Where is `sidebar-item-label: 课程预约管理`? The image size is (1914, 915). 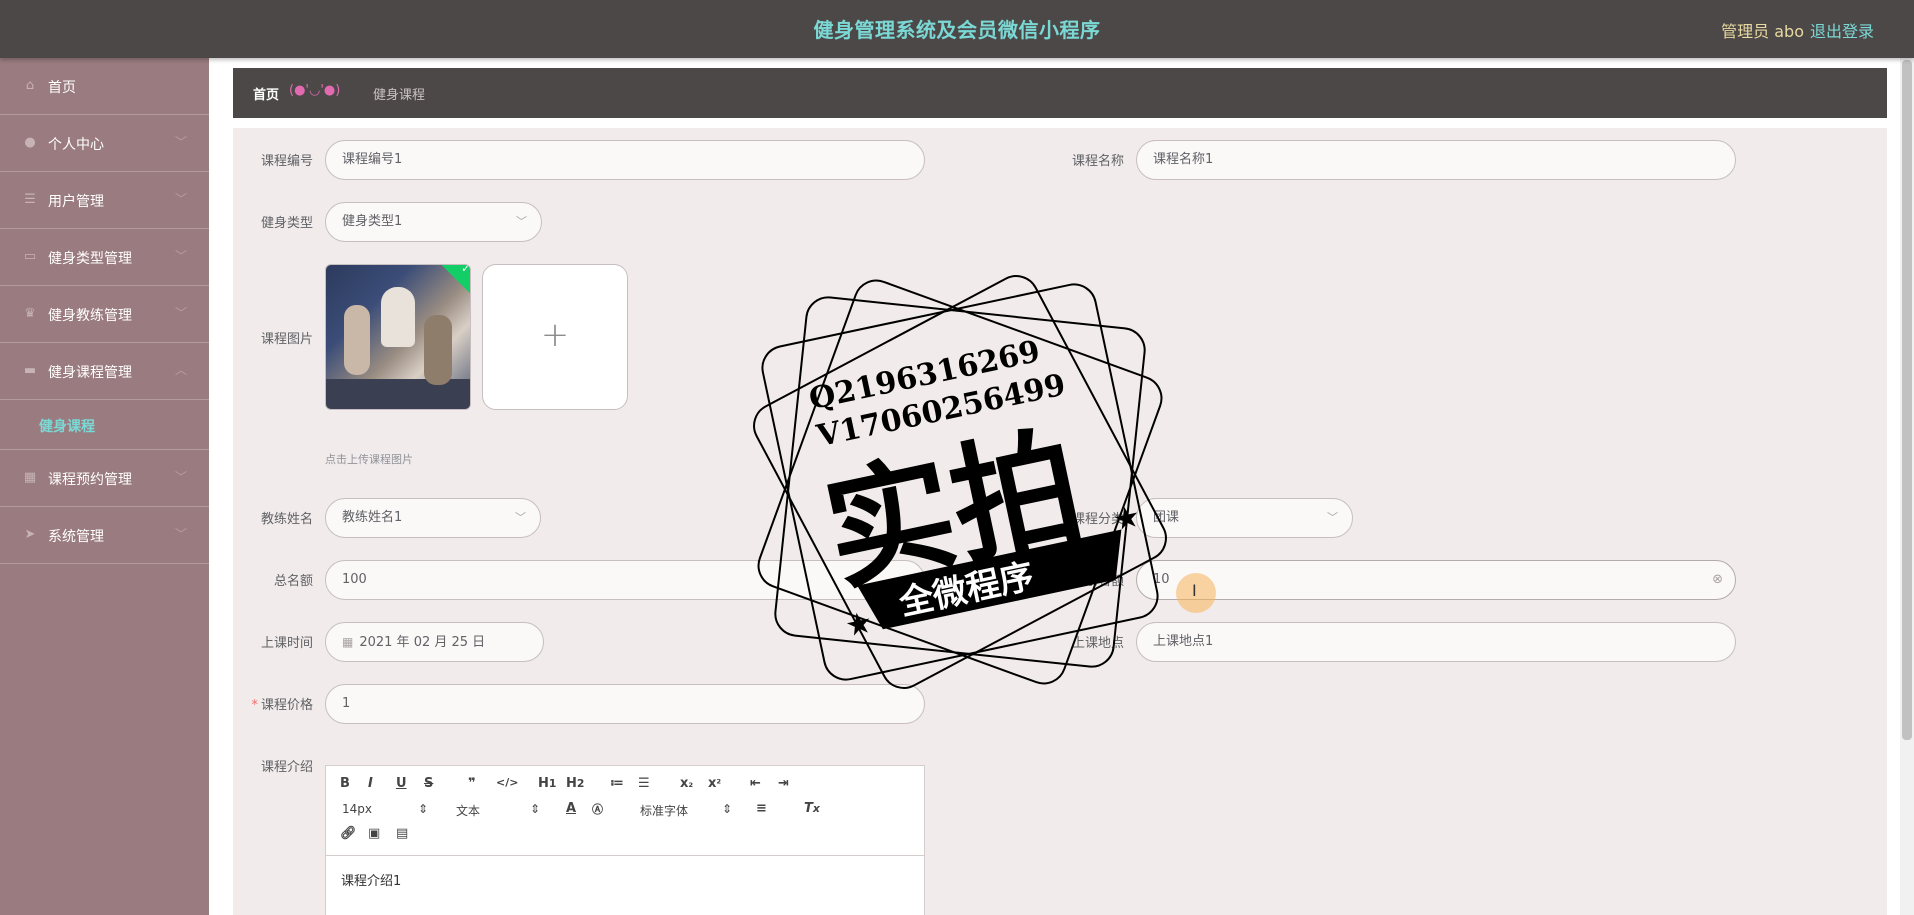
sidebar-item-label: 课程预约管理 is located at coordinates (90, 480).